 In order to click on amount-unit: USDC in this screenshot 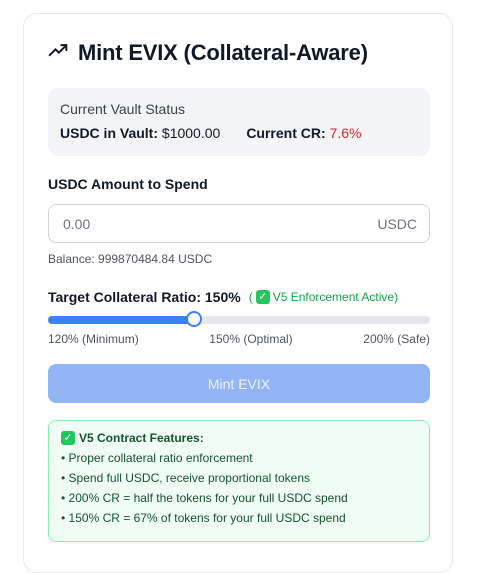, I will do `click(397, 223)`.